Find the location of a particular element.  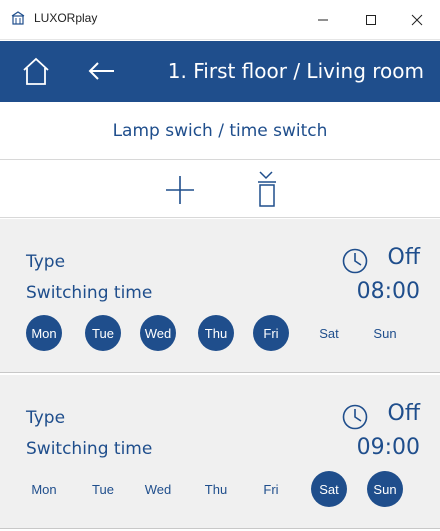

add-button is located at coordinates (180, 190).